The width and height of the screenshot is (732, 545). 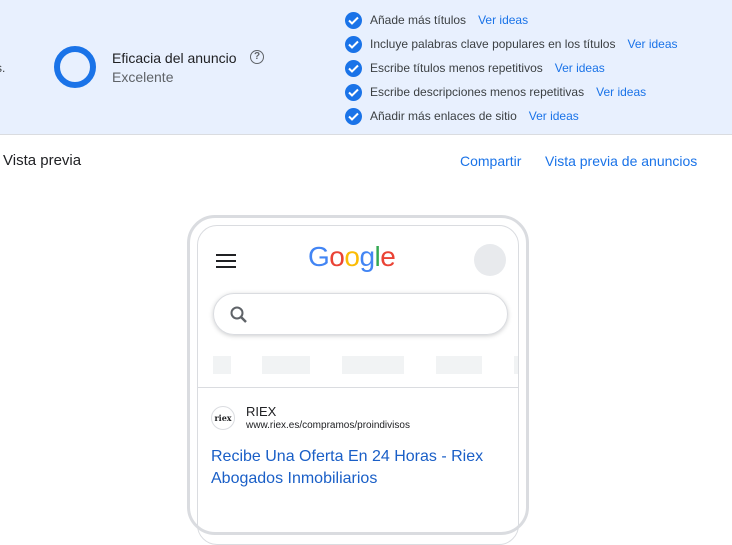 I want to click on search-input, so click(x=360, y=314).